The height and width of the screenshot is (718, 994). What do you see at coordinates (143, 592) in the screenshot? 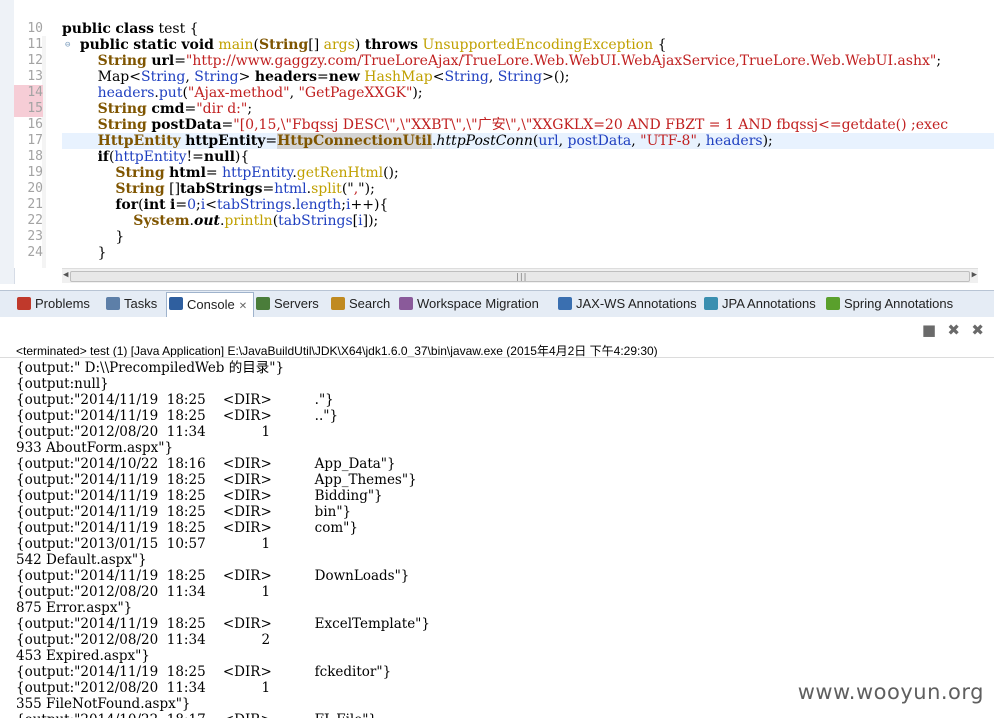
I see `console-output-line: {output:"2012/08/20 11:34 1` at bounding box center [143, 592].